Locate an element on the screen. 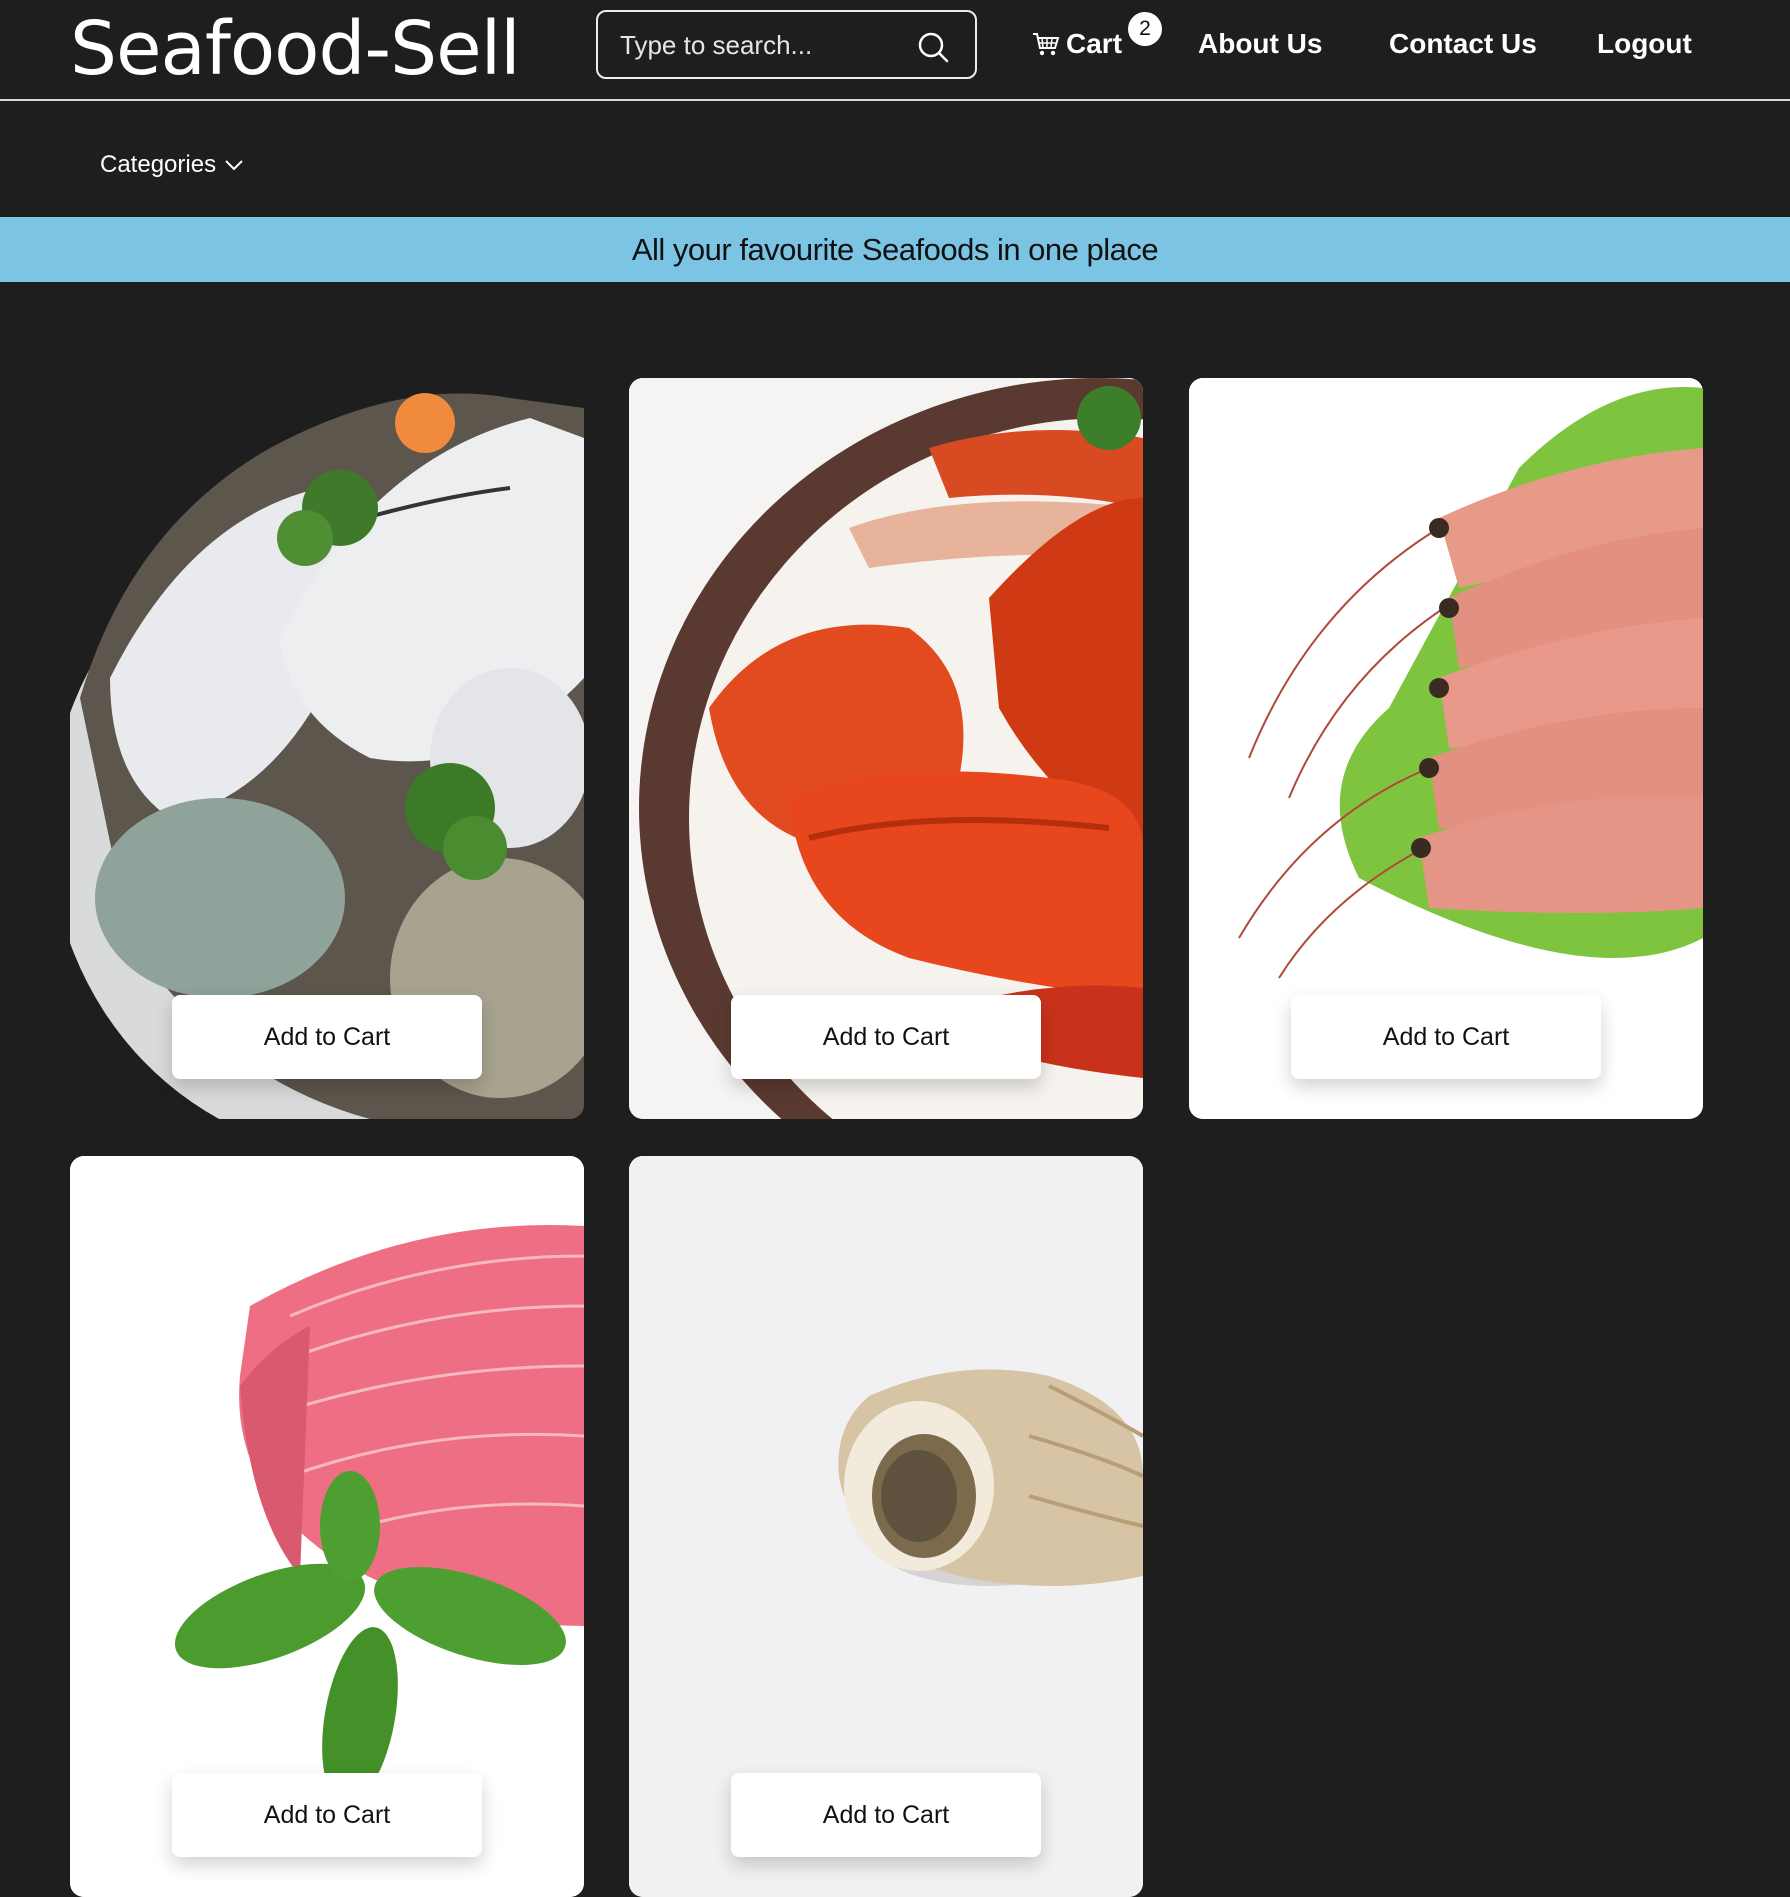 The height and width of the screenshot is (1897, 1790). about-us-link: About Us is located at coordinates (1260, 44).